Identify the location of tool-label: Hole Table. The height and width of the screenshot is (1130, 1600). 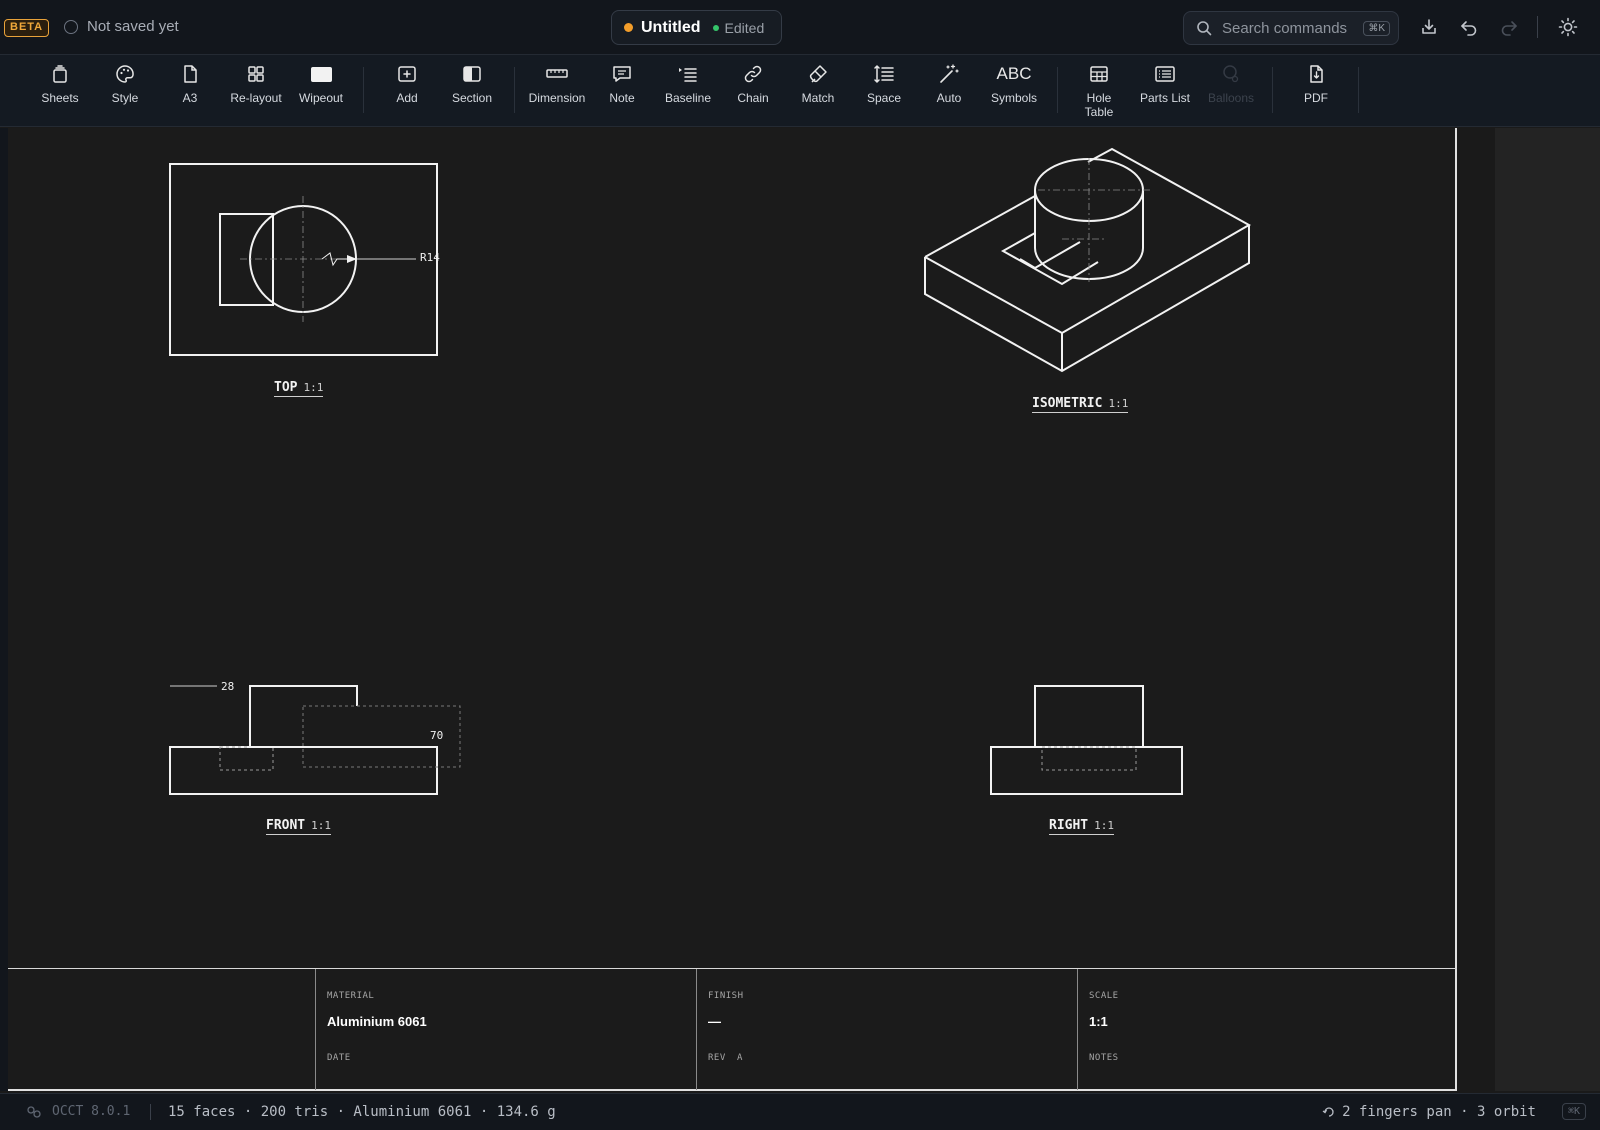
(1099, 105).